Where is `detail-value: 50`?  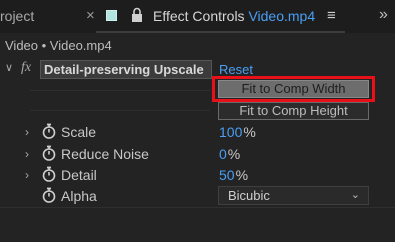
detail-value: 50 is located at coordinates (227, 175).